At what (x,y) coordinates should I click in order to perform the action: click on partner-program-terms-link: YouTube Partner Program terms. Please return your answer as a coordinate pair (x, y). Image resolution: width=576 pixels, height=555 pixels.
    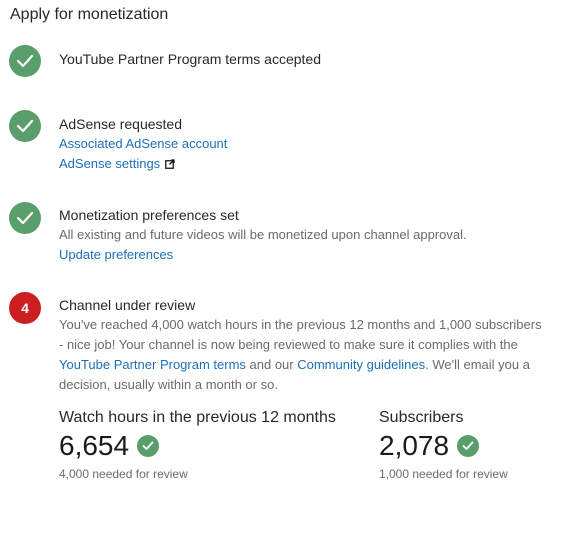
    Looking at the image, I should click on (152, 364).